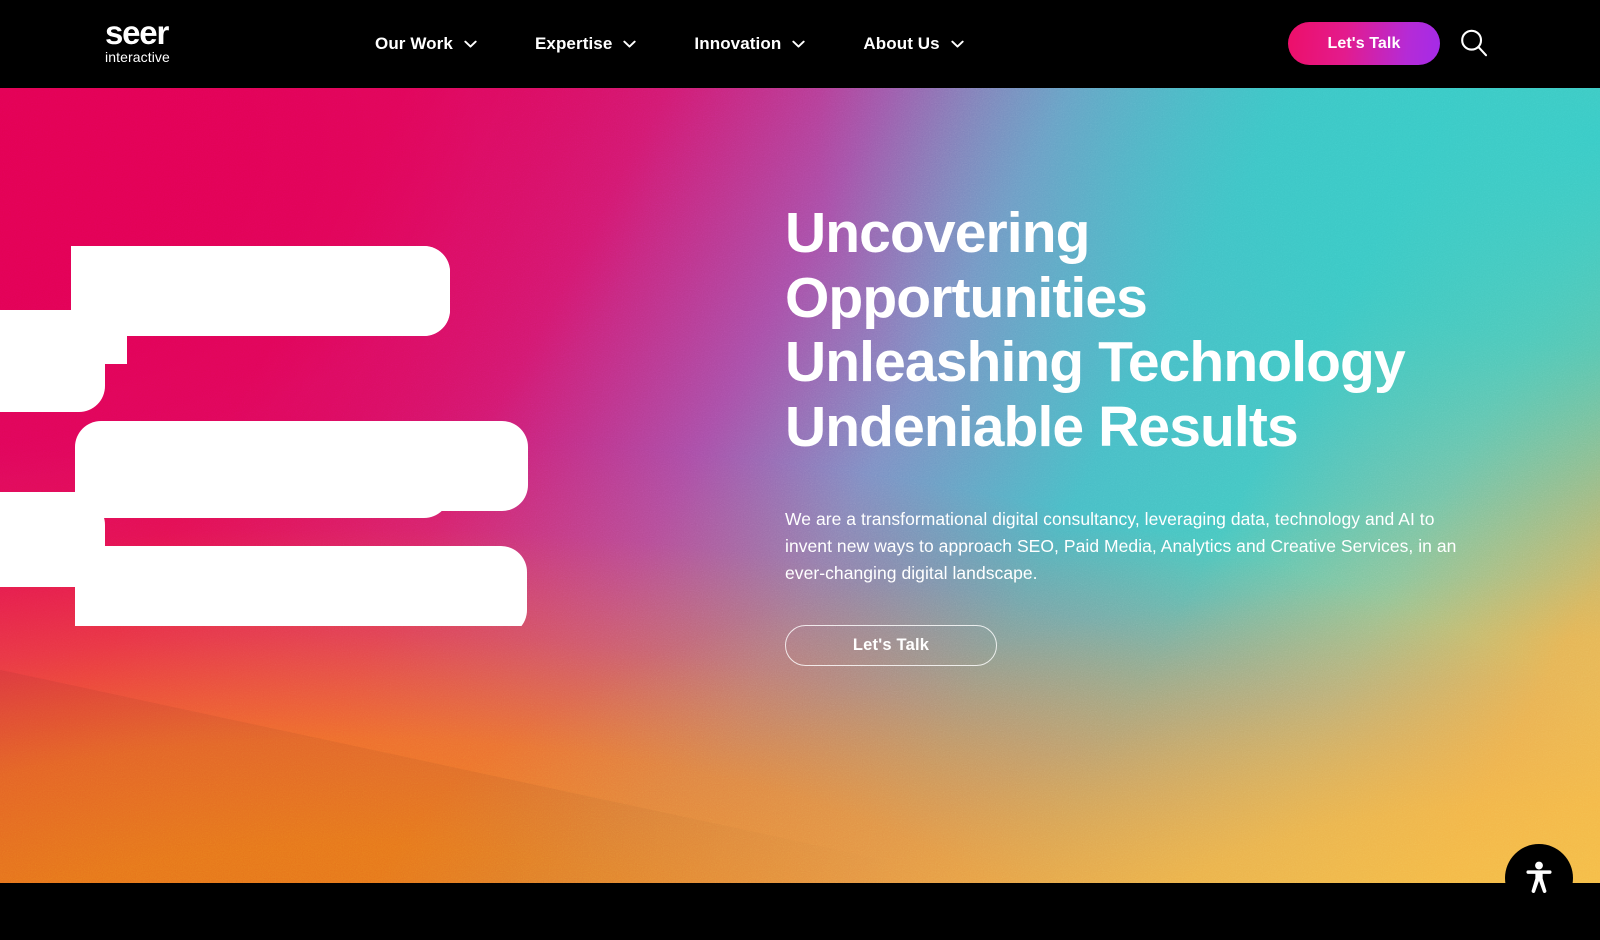 This screenshot has width=1600, height=940. I want to click on nav-item-label: Our Work, so click(414, 43).